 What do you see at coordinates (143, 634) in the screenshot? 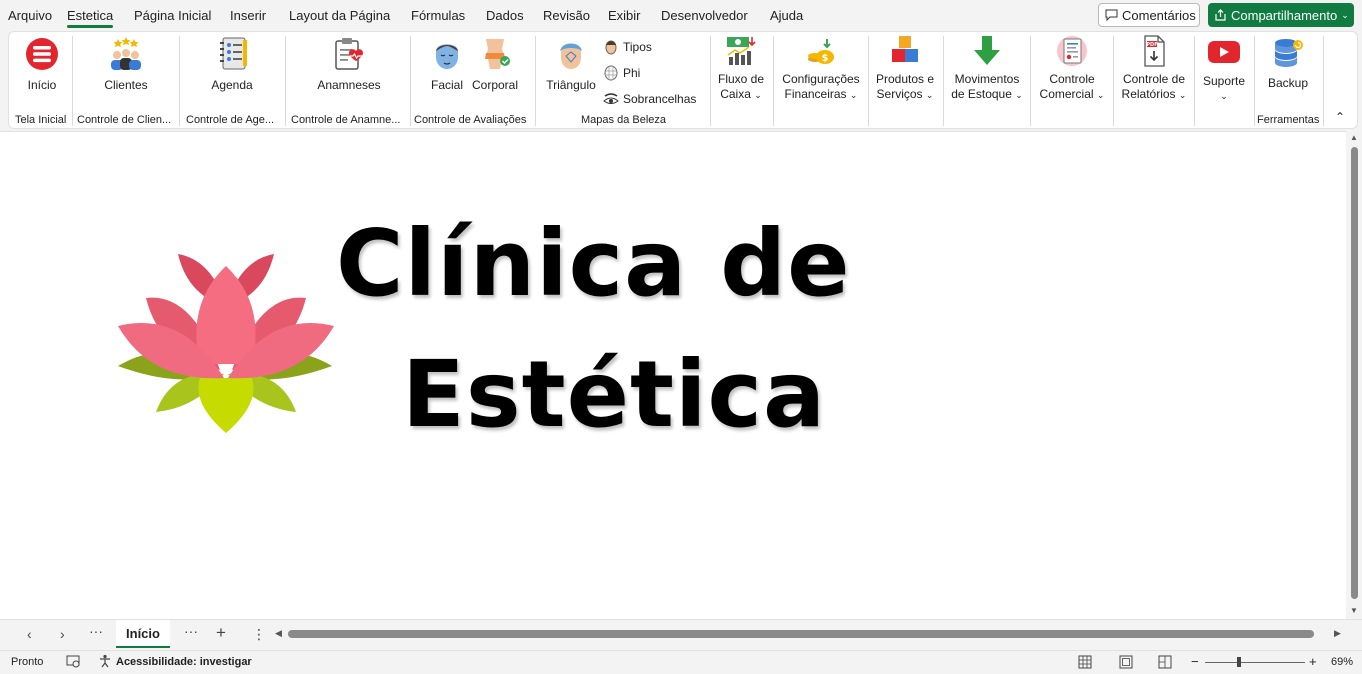
I see `sheet-tab-inicio: Início` at bounding box center [143, 634].